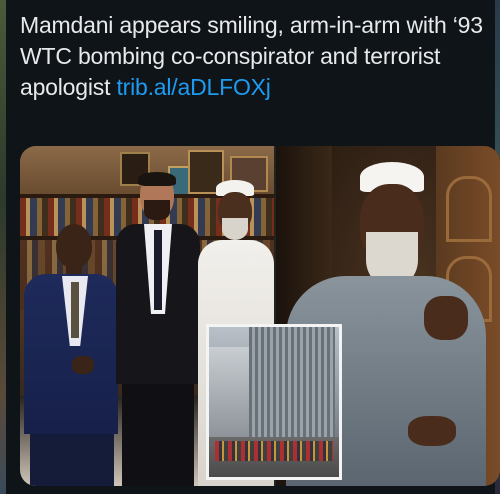 The image size is (500, 494). I want to click on crowd-and-vehicles, so click(274, 451).